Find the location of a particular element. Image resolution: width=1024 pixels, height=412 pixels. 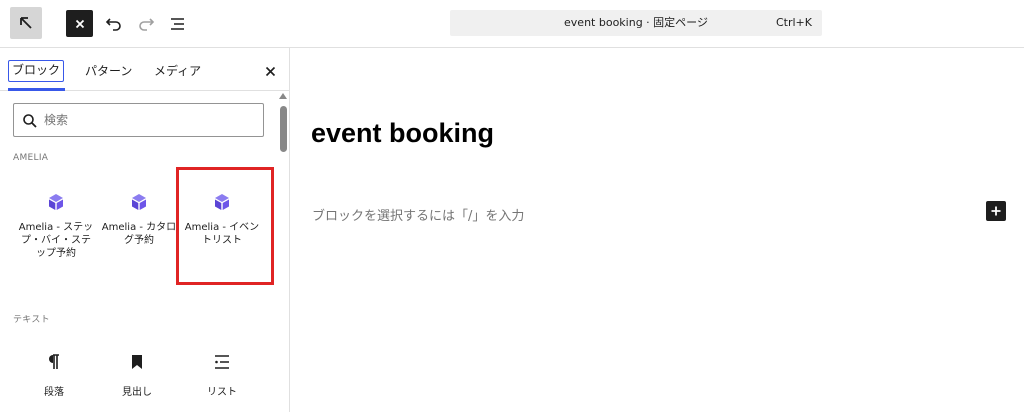

document-title: event booking · 固定ページ is located at coordinates (636, 22).